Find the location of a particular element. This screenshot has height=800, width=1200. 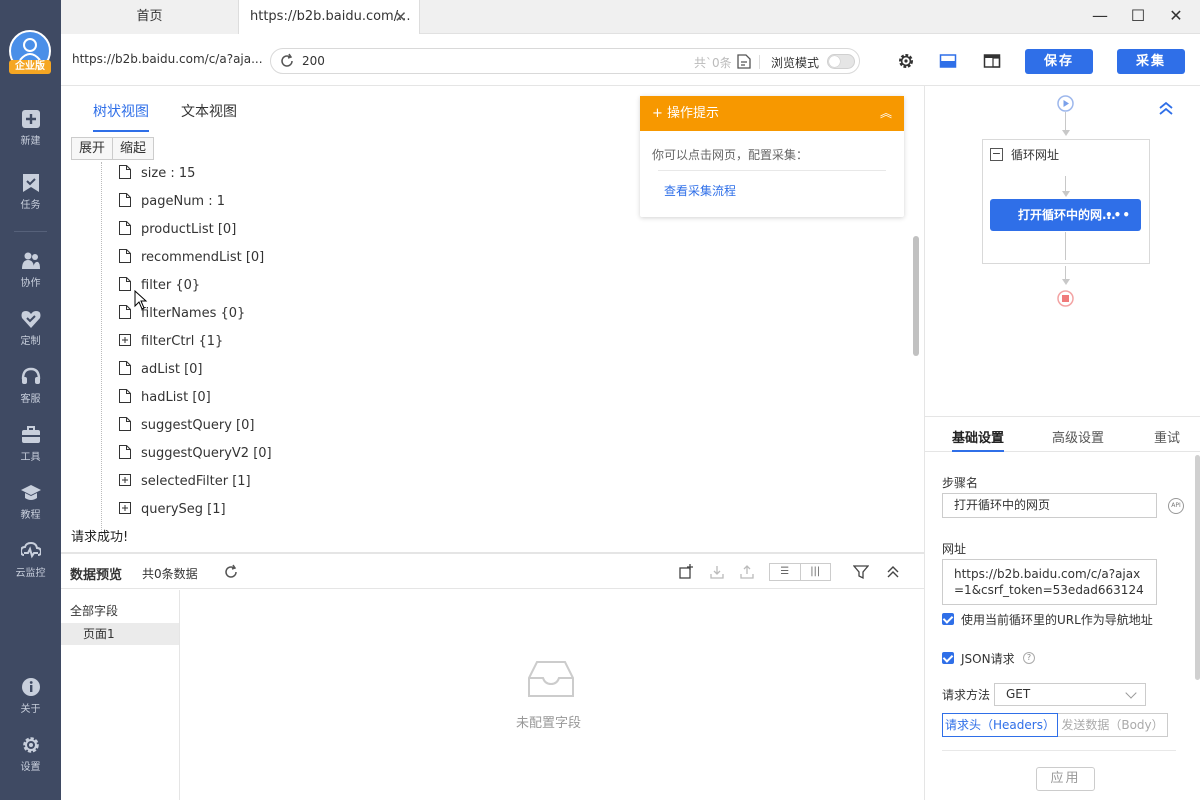

browse-mode-toggle is located at coordinates (841, 61).